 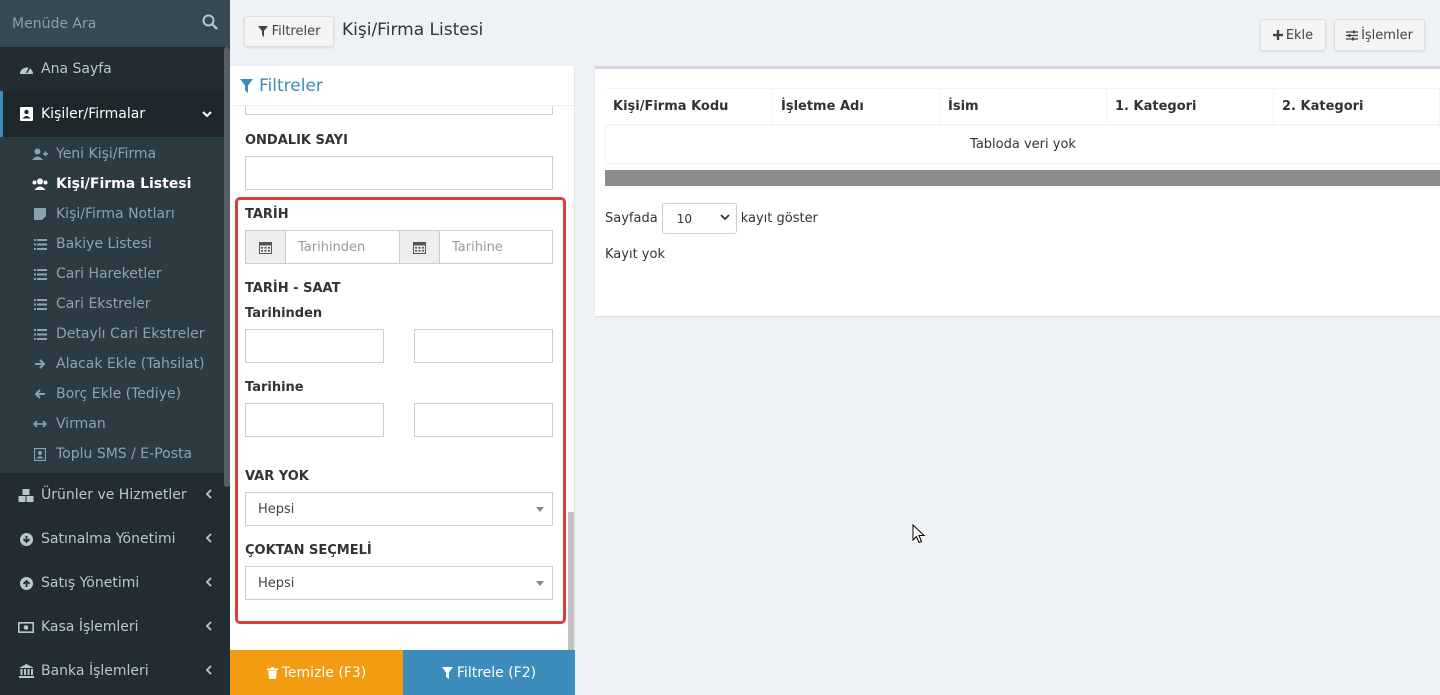 I want to click on filter-panel-scrollbar, so click(x=571, y=581).